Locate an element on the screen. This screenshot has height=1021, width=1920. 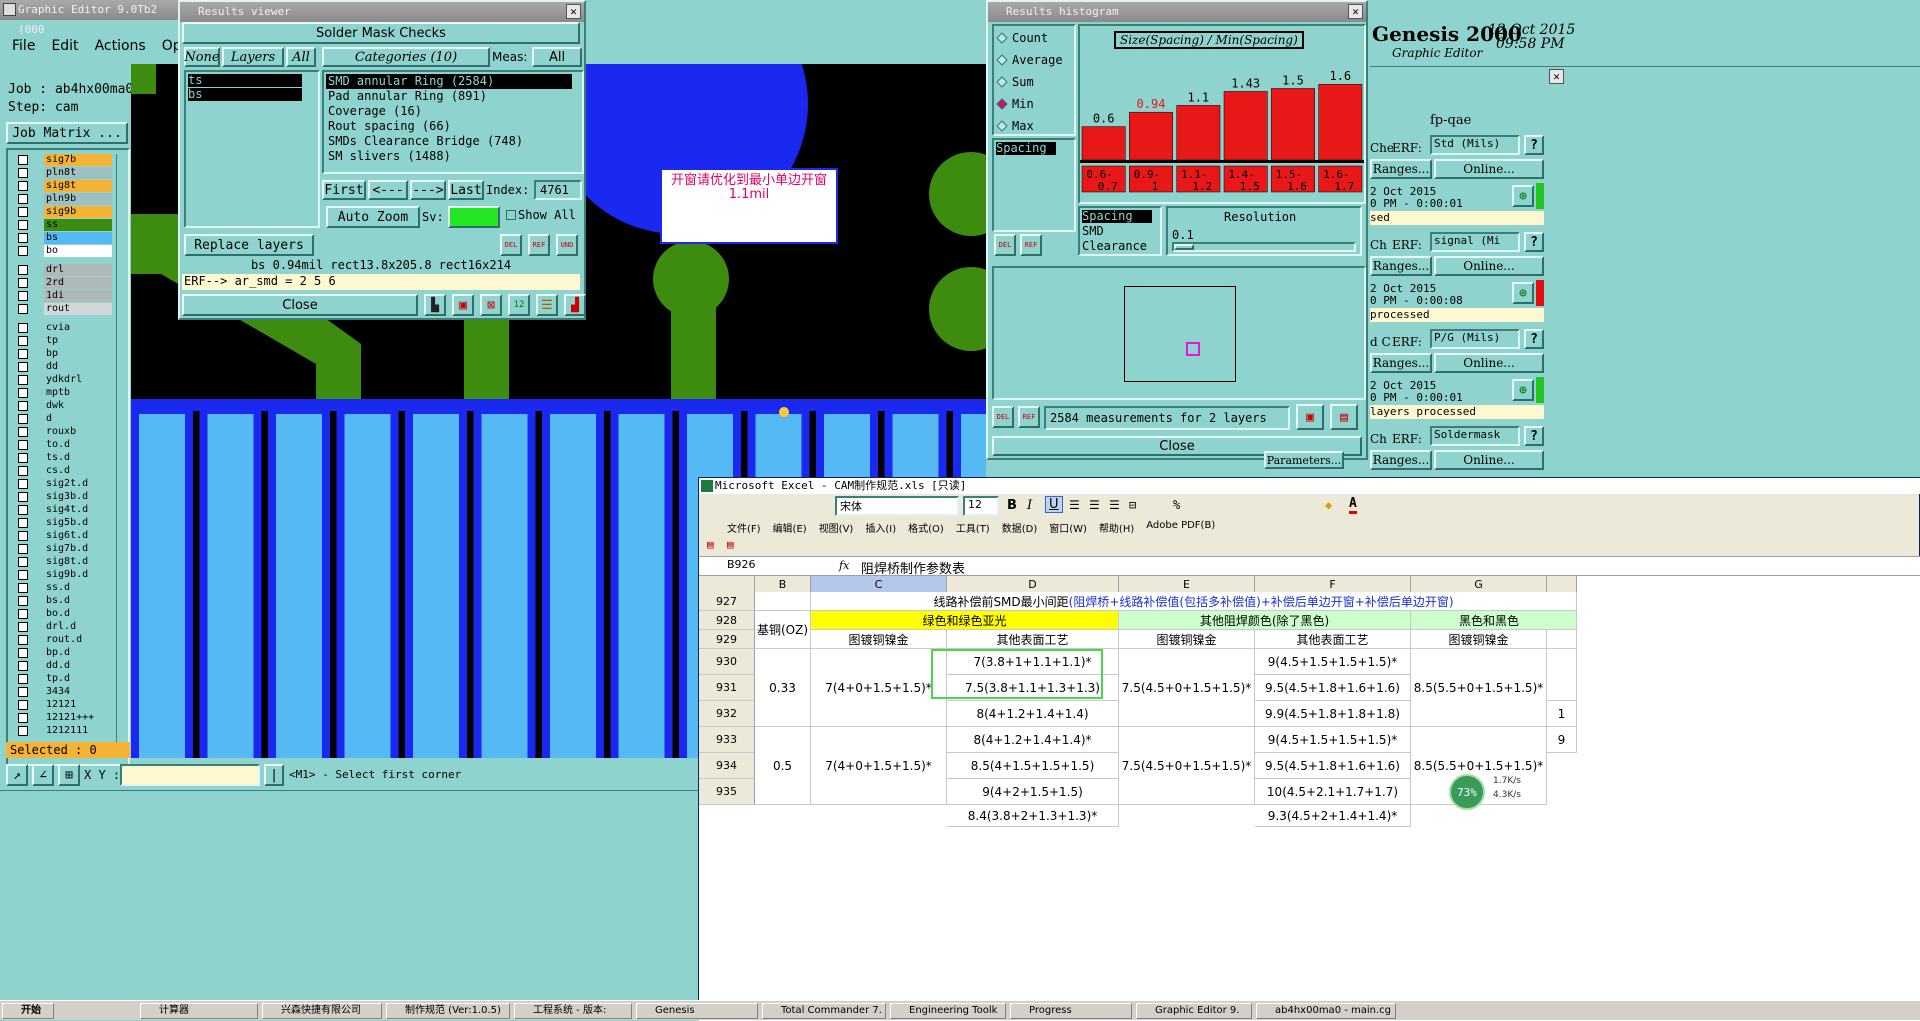
layer-name: sig7b is located at coordinates (78, 160).